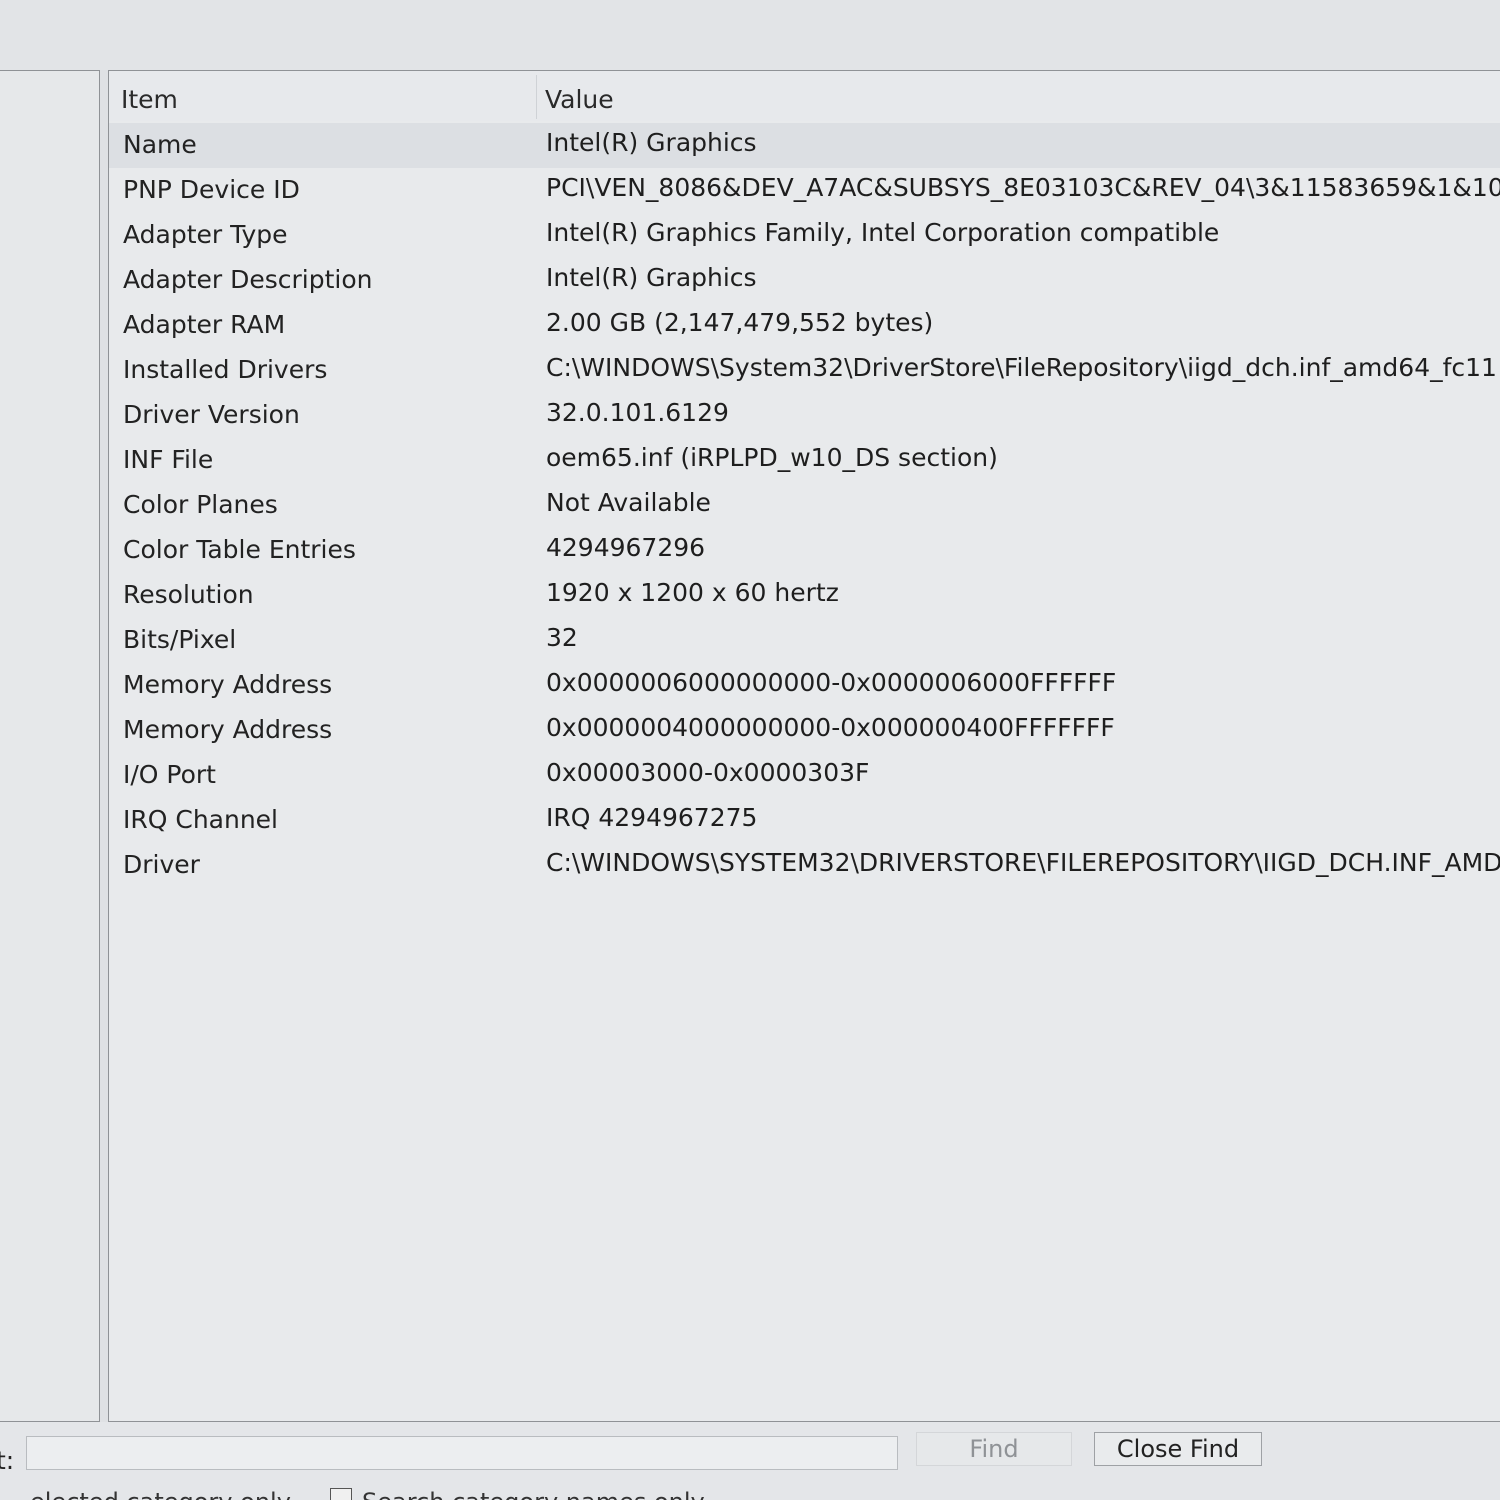 The image size is (1500, 1500). I want to click on column-header: Item Value, so click(804, 96).